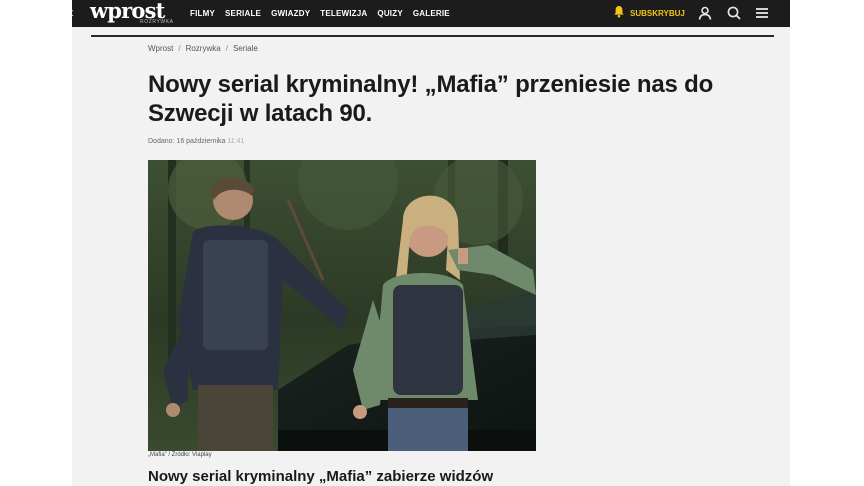  Describe the element at coordinates (201, 141) in the screenshot. I see `publish-date: 16 października` at that location.